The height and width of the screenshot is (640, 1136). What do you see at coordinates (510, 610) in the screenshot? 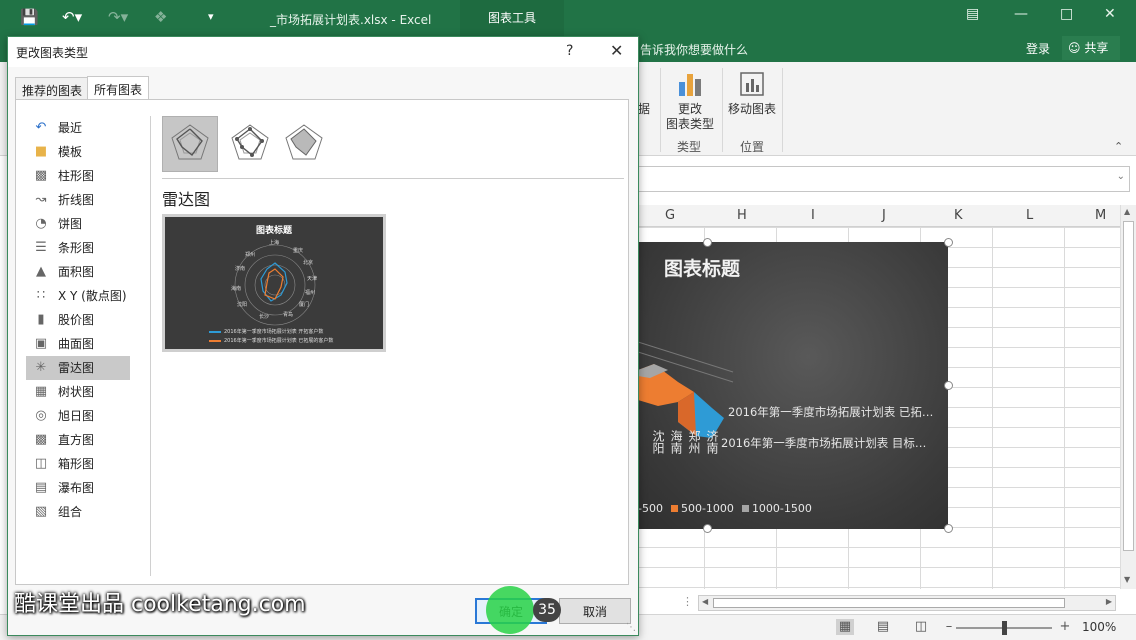
I see `click-indicator` at bounding box center [510, 610].